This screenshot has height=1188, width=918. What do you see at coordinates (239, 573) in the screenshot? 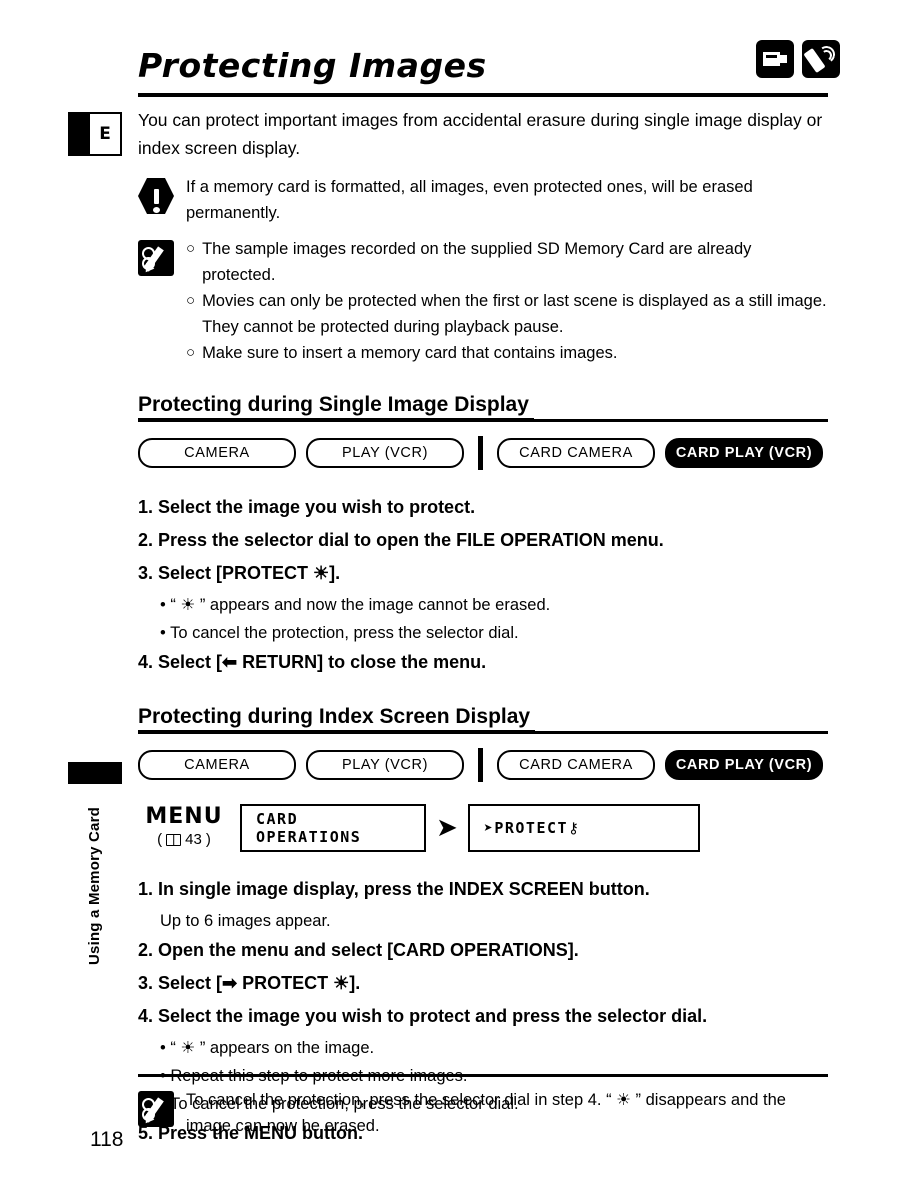
I see `step-item: 3. Select [PROTECT ☀].` at bounding box center [239, 573].